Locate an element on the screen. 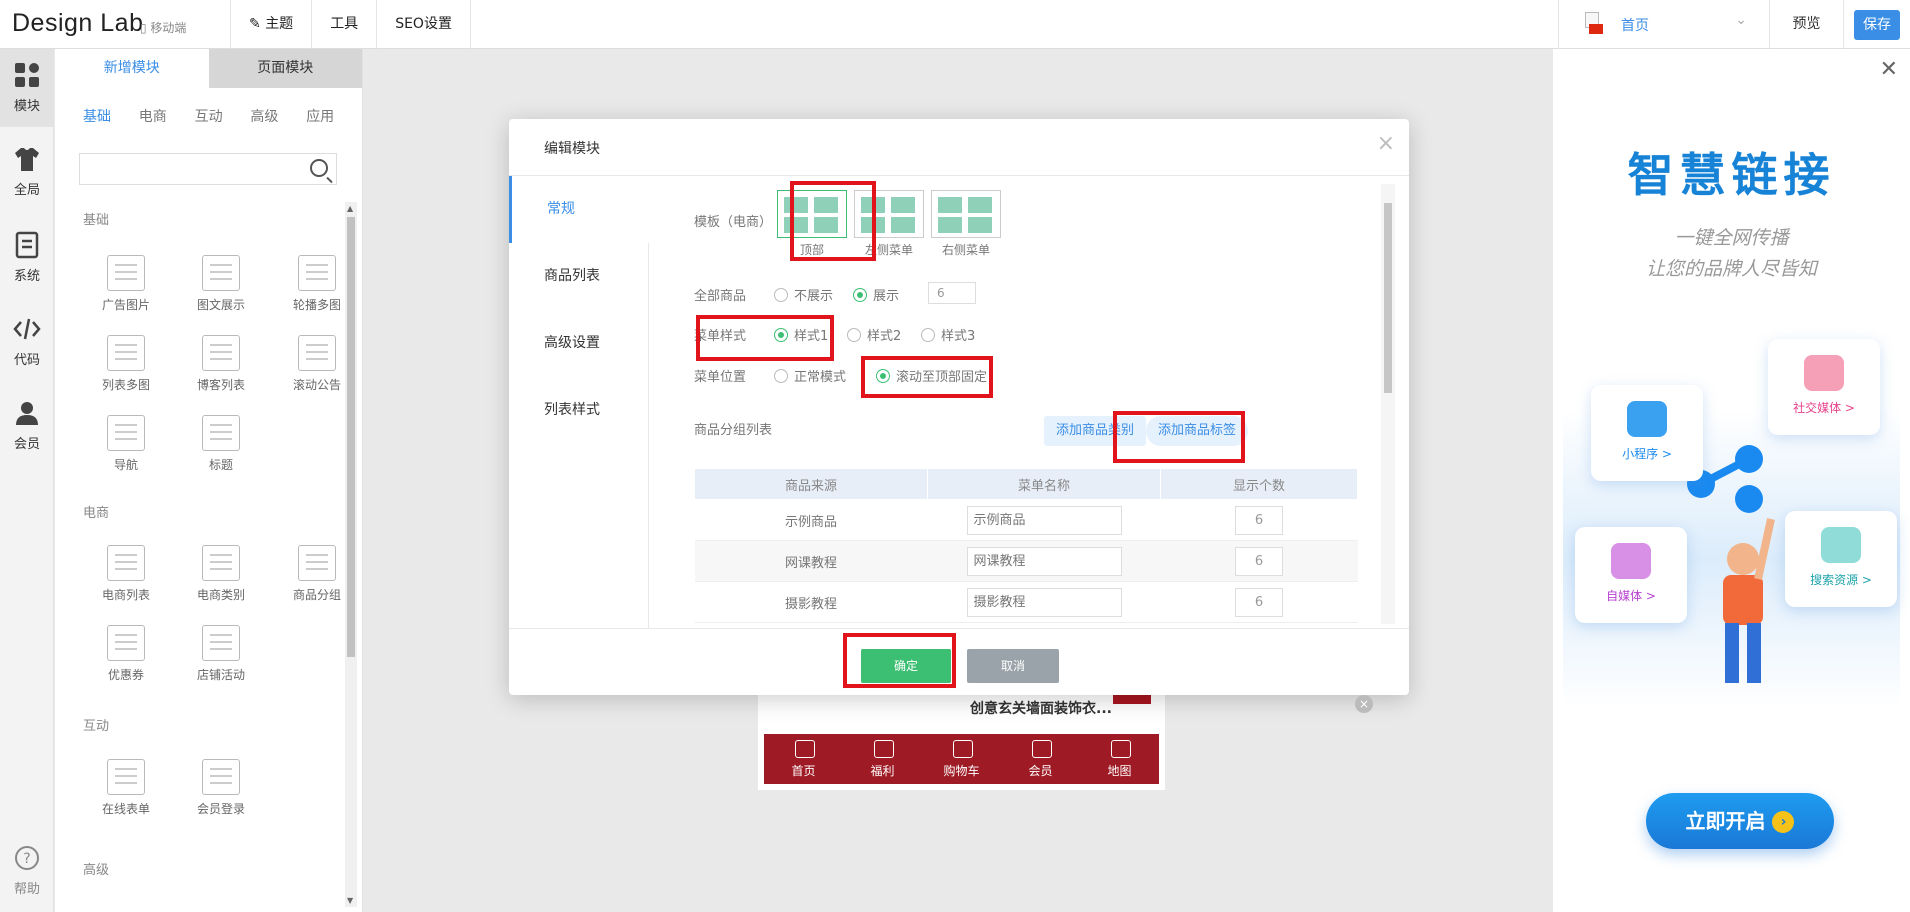  delete-row-icon: × is located at coordinates (1364, 704).